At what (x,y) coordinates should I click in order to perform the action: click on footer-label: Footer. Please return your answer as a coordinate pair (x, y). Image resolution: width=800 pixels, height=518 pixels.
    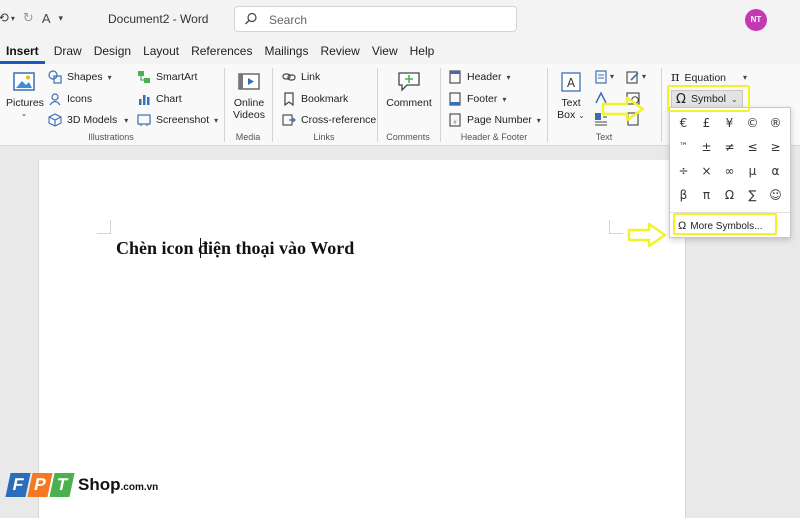
    Looking at the image, I should click on (482, 99).